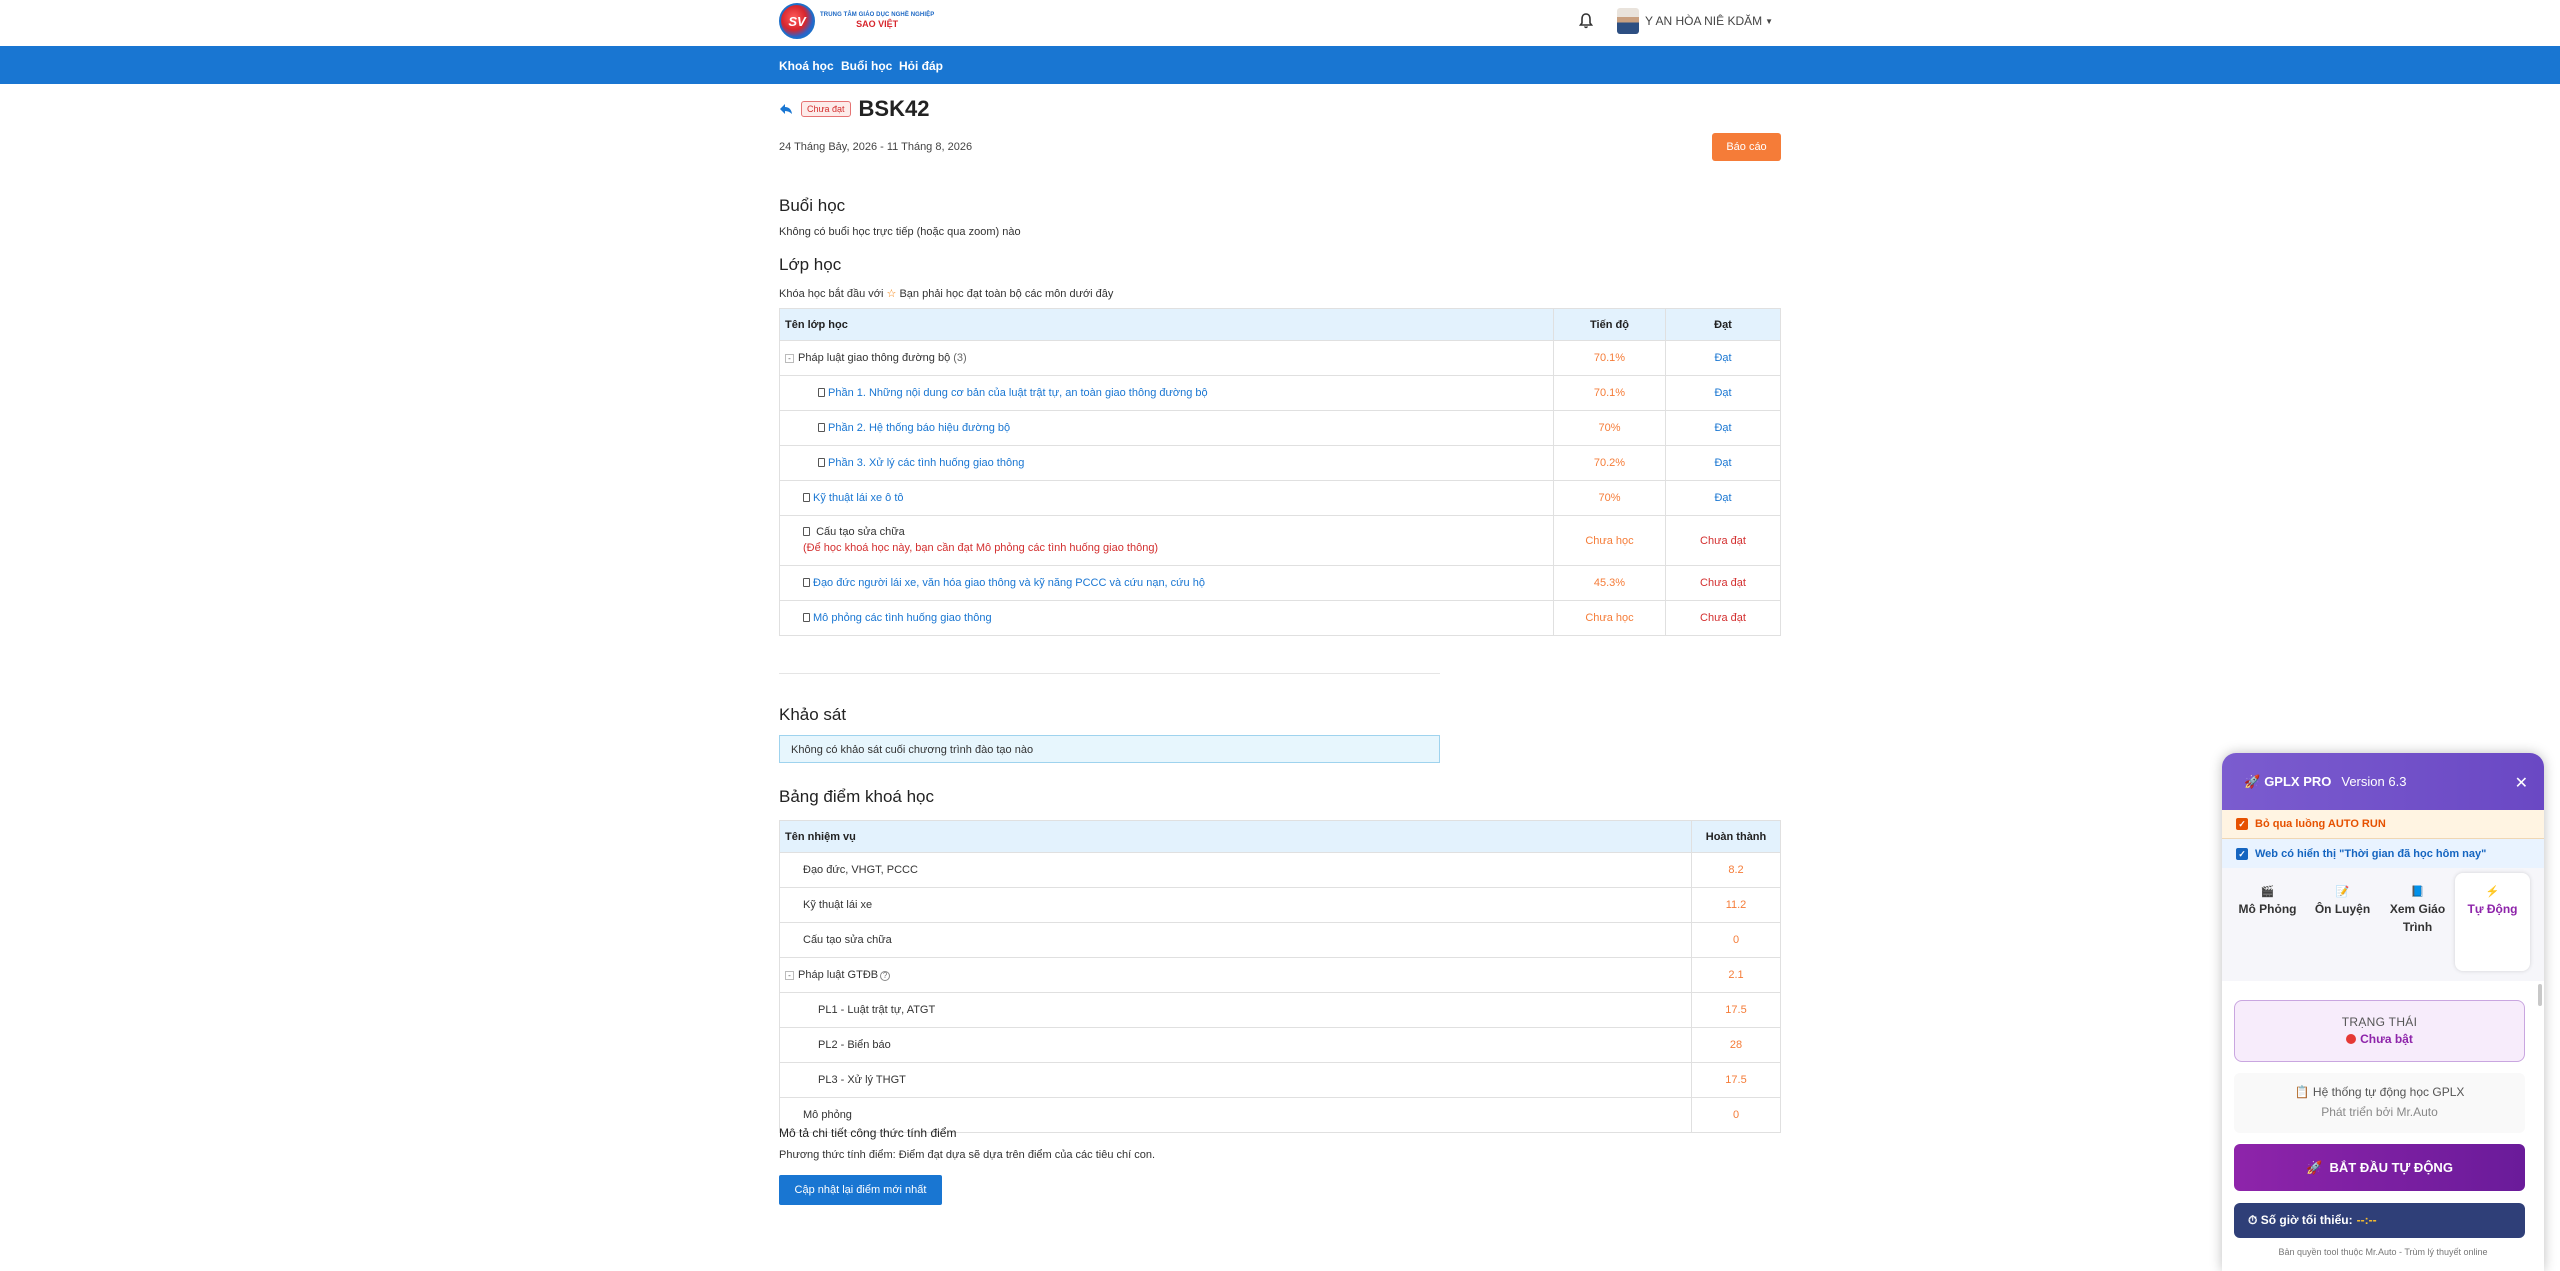 This screenshot has width=2560, height=1271. Describe the element at coordinates (1736, 870) in the screenshot. I see `task-score: 8.2` at that location.